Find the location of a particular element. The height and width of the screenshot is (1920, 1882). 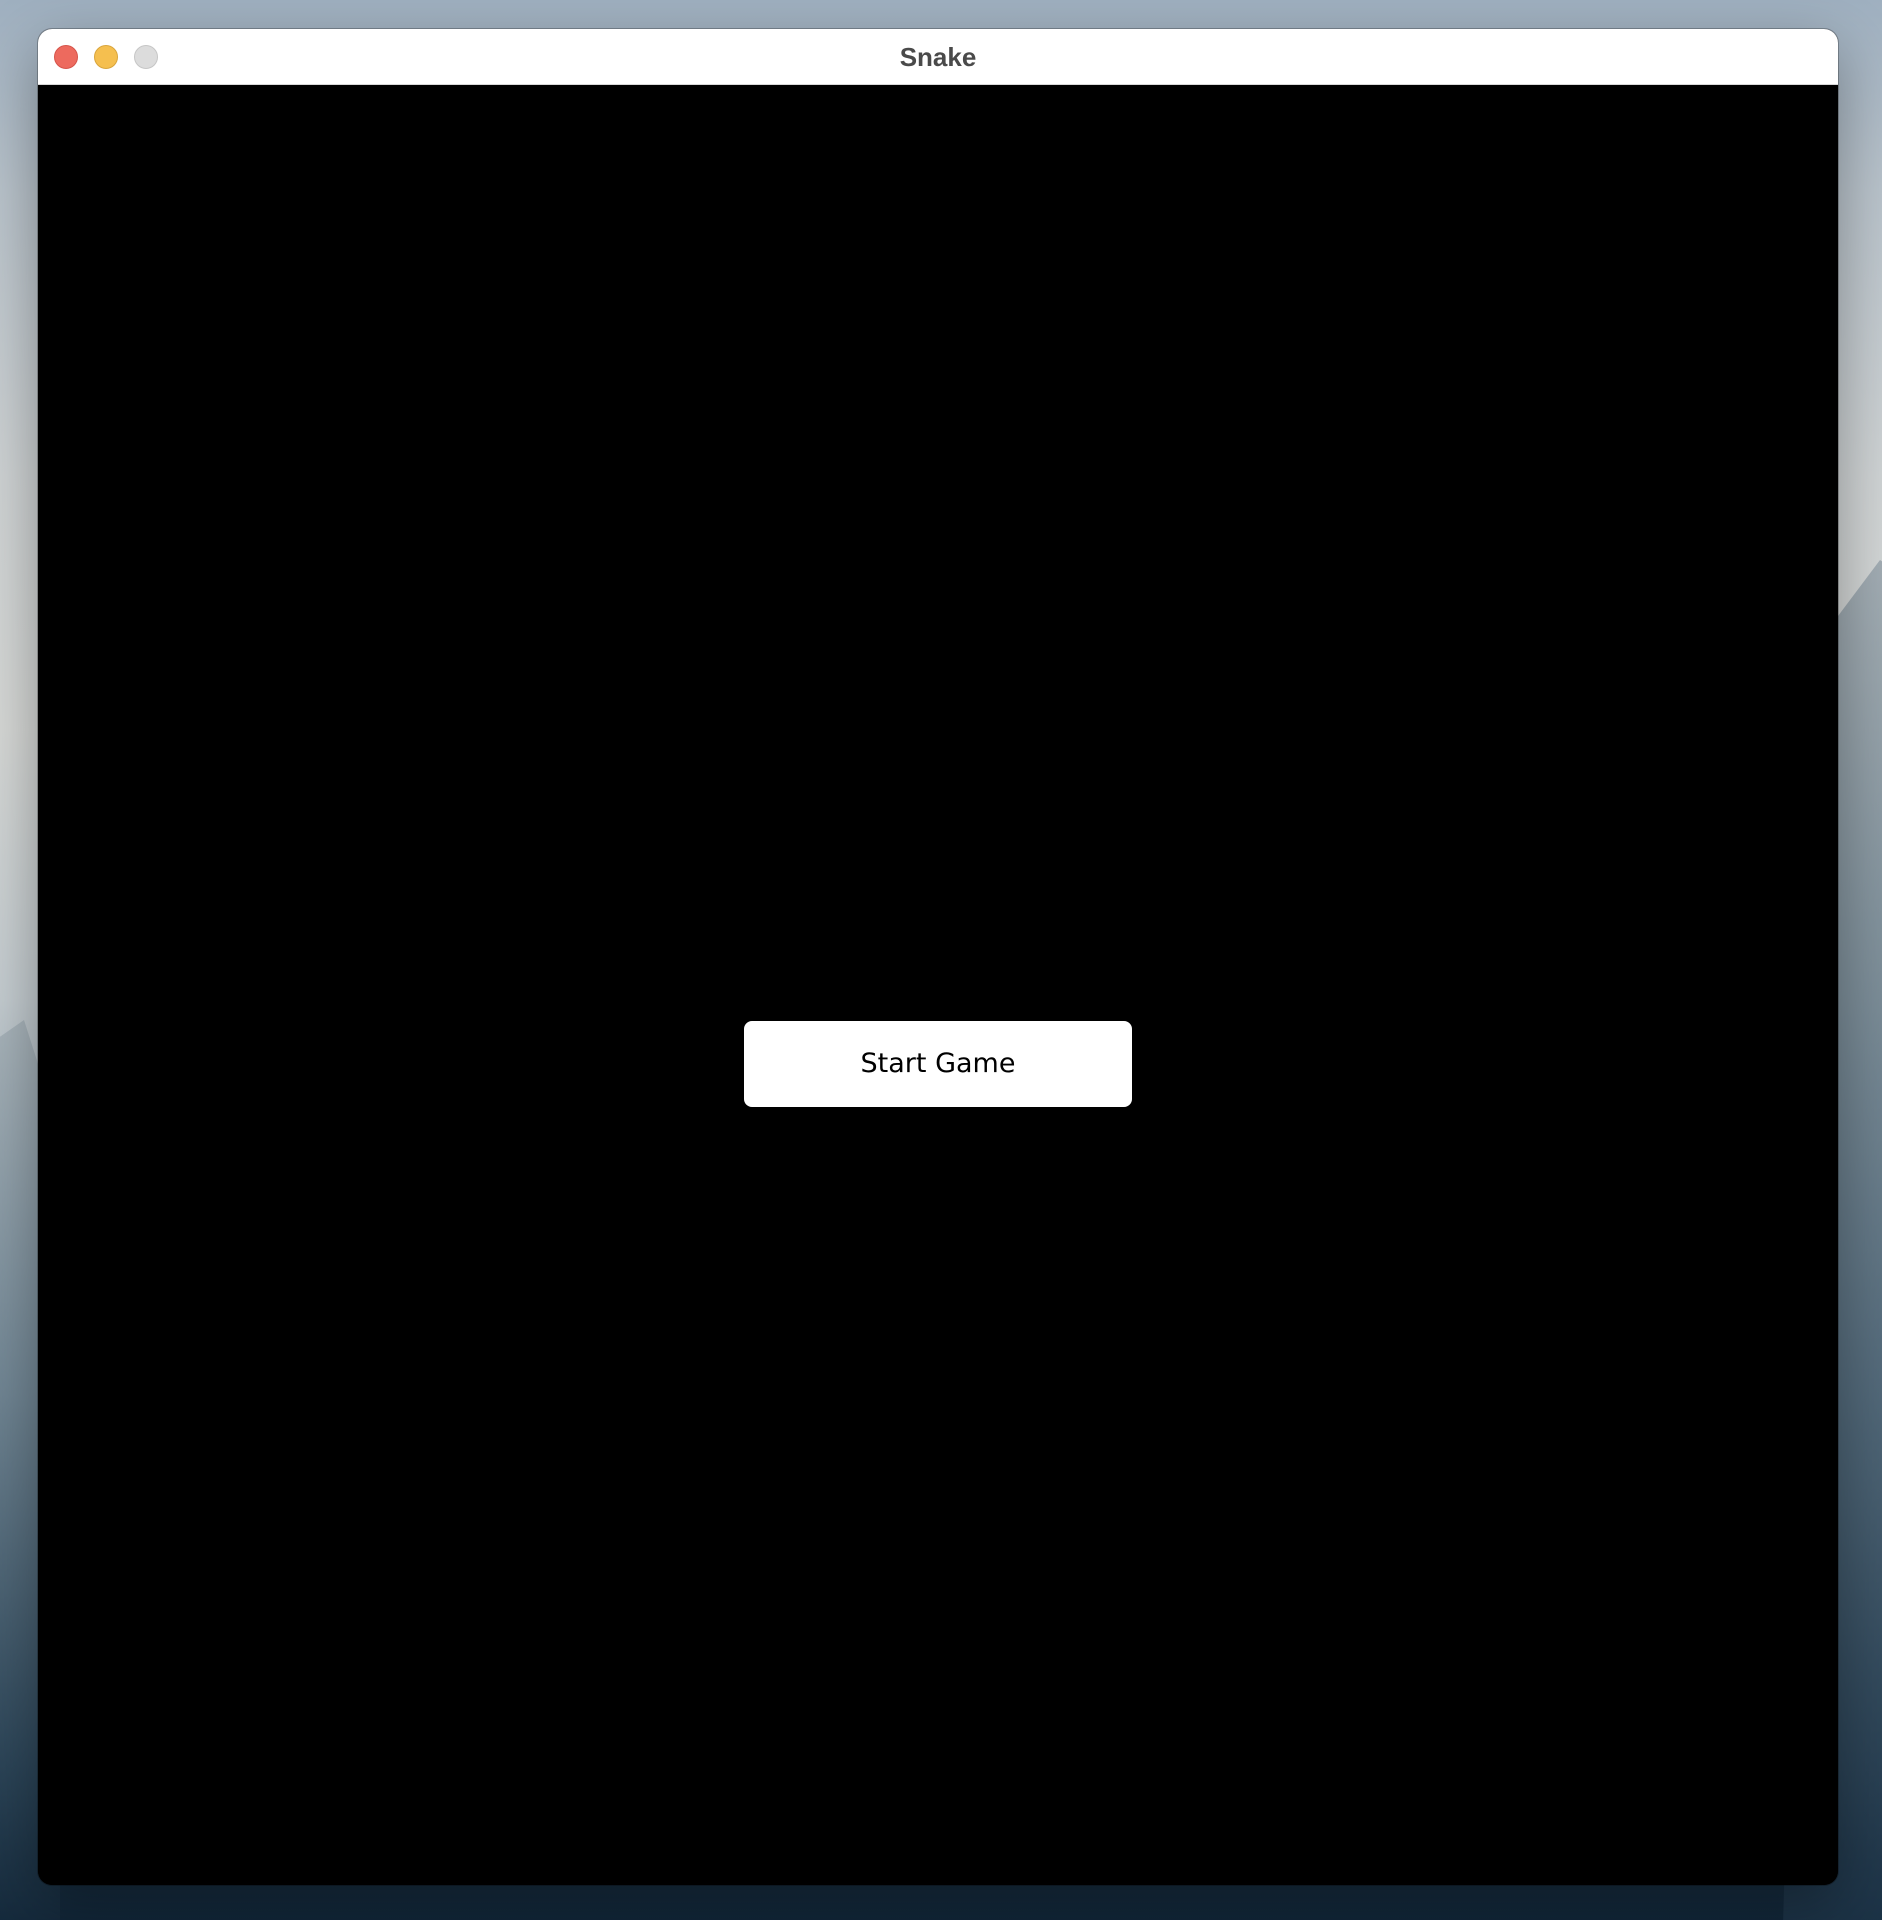

window-titlebar: Snake is located at coordinates (938, 57).